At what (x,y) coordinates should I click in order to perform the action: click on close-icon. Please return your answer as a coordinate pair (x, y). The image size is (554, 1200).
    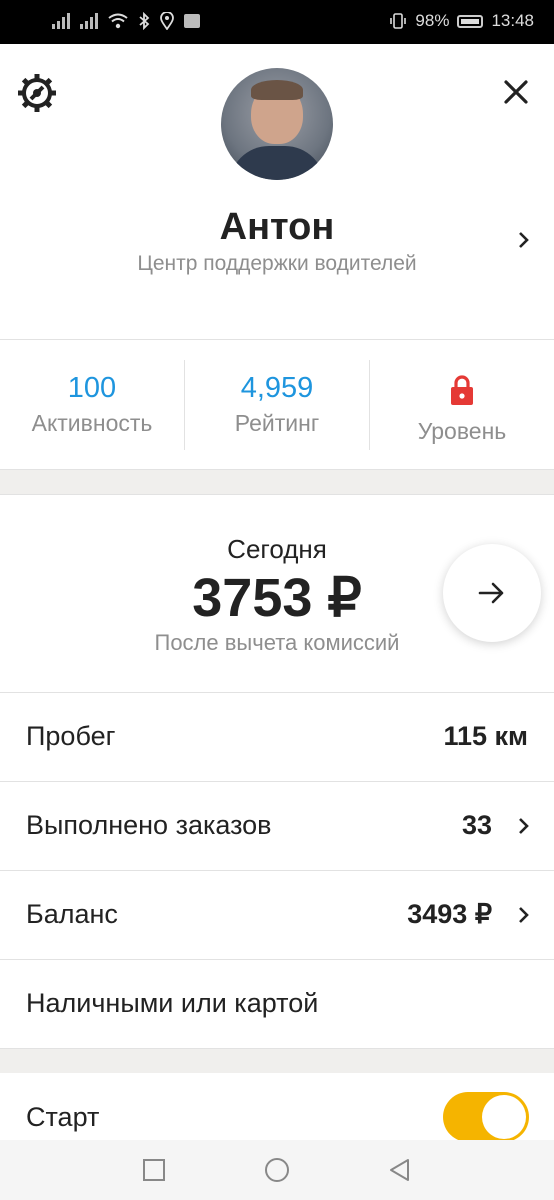
    Looking at the image, I should click on (516, 92).